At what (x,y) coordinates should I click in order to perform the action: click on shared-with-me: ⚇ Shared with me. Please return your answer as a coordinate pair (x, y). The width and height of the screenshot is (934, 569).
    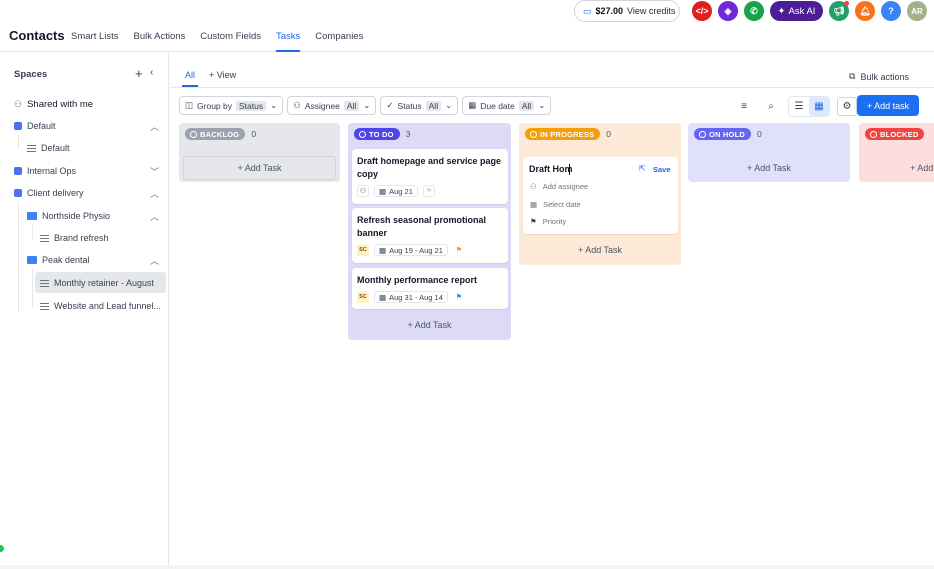
    Looking at the image, I should click on (53, 104).